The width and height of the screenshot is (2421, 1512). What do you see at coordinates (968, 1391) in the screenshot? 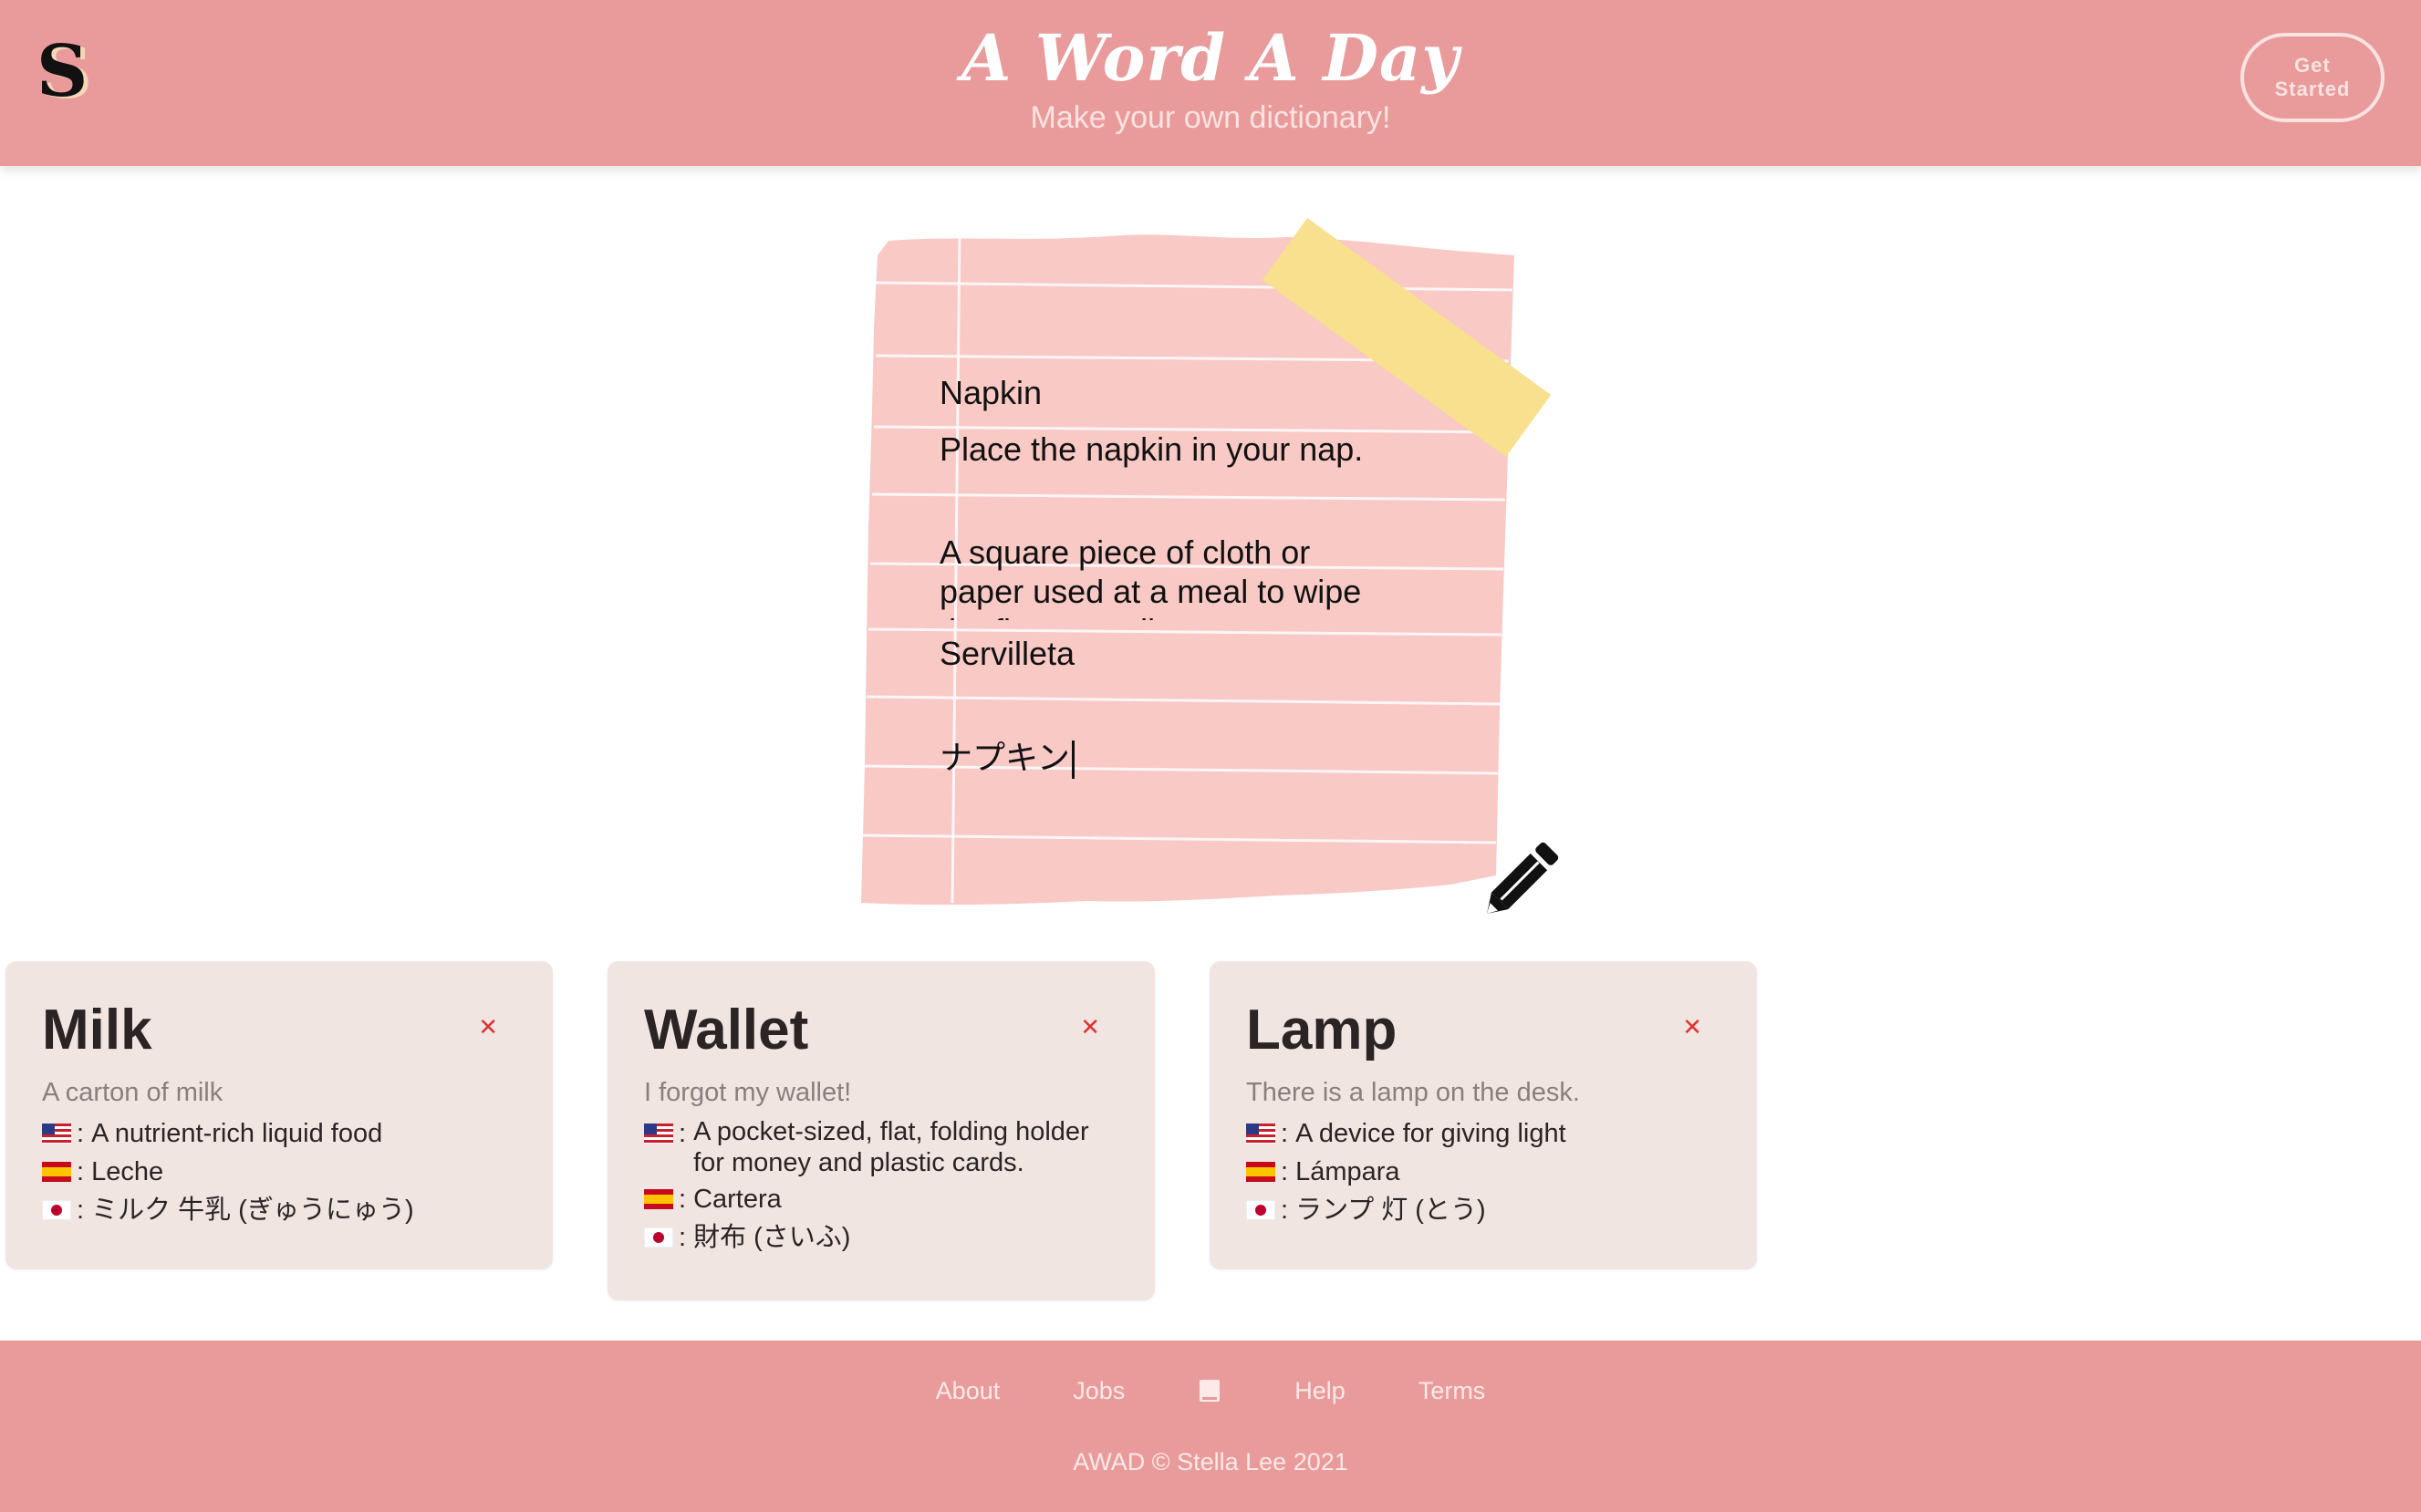
I see `footer-link-about: About` at bounding box center [968, 1391].